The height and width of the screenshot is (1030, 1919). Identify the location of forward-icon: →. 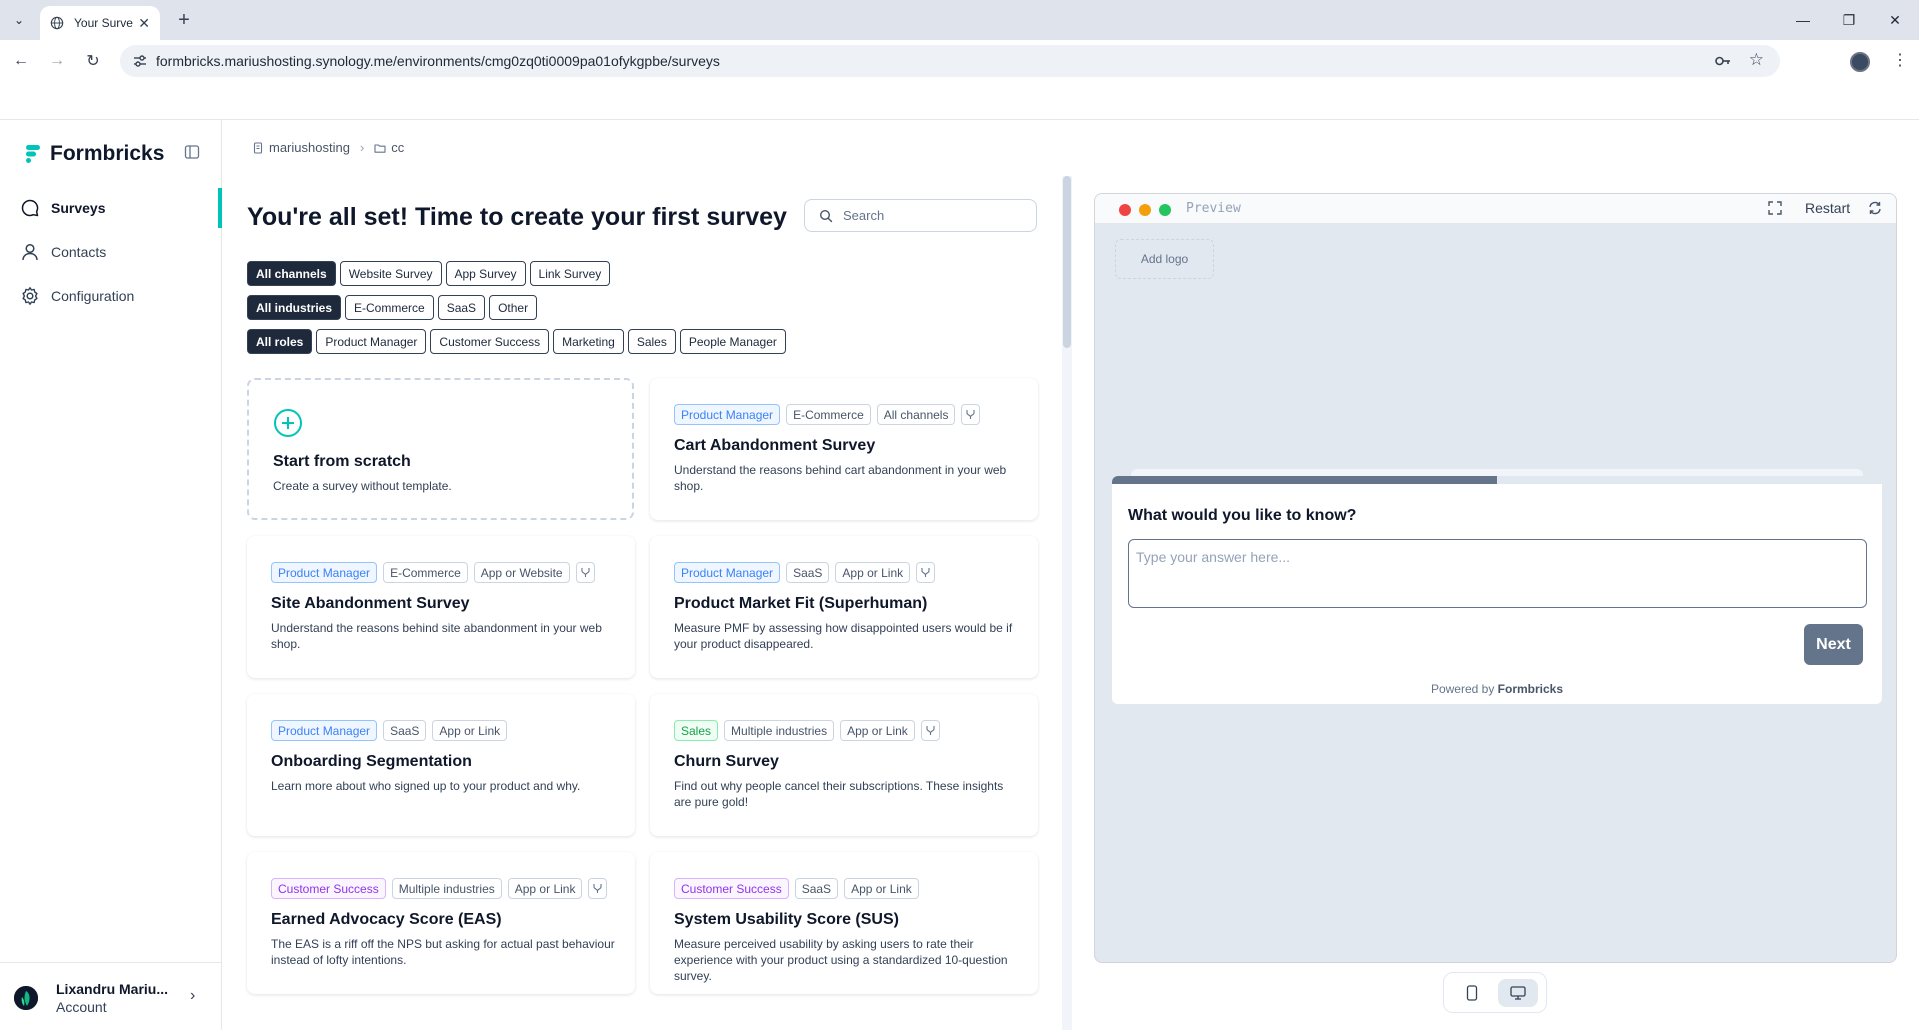
(57, 61).